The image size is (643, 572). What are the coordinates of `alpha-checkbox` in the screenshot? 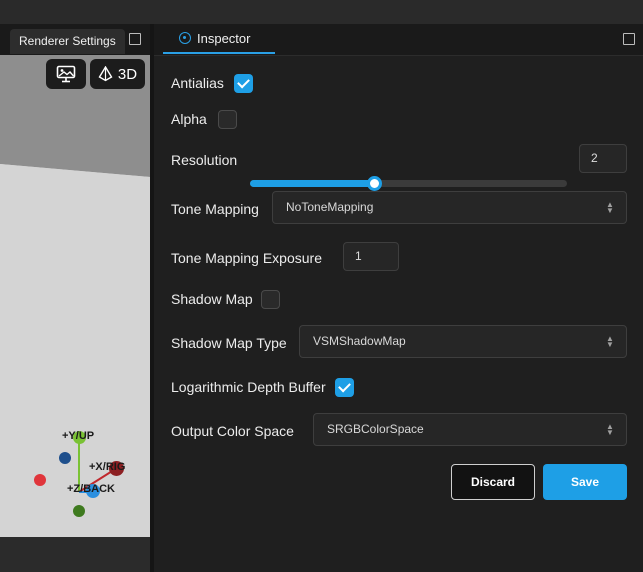 It's located at (227, 119).